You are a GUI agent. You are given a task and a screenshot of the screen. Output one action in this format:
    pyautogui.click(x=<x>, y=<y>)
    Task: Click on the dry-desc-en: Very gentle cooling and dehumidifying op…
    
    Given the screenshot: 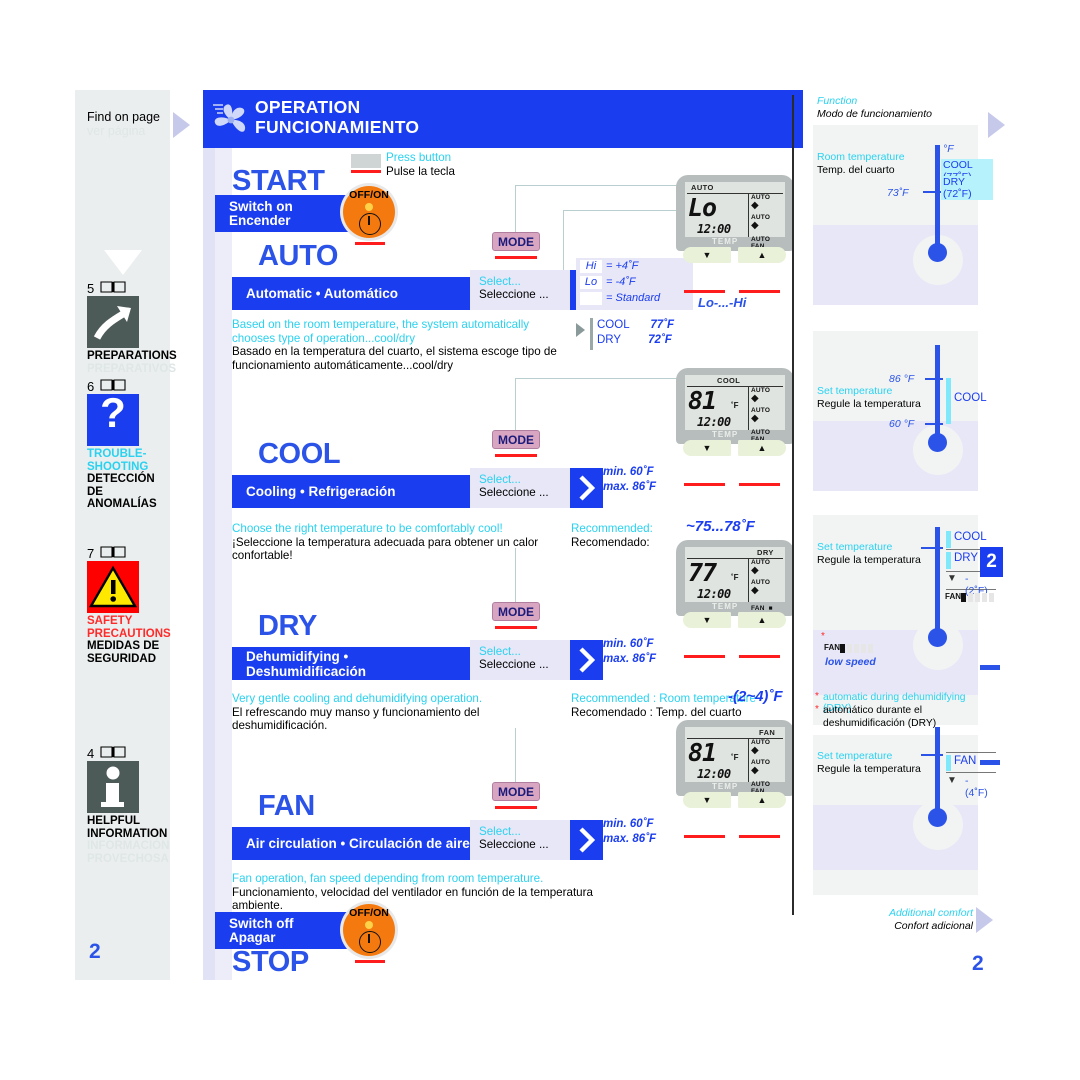 What is the action you would take?
    pyautogui.click(x=357, y=698)
    